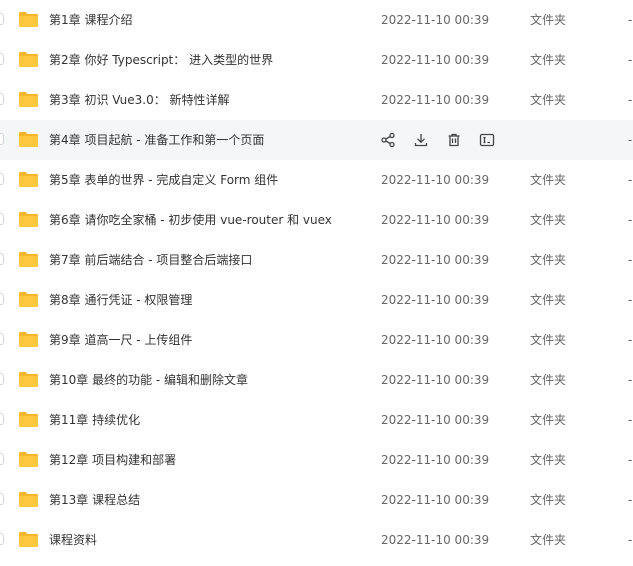  What do you see at coordinates (190, 220) in the screenshot?
I see `file-name: 第6章 请你吃全家桶 - 初步使用 vue-router 和 vuex` at bounding box center [190, 220].